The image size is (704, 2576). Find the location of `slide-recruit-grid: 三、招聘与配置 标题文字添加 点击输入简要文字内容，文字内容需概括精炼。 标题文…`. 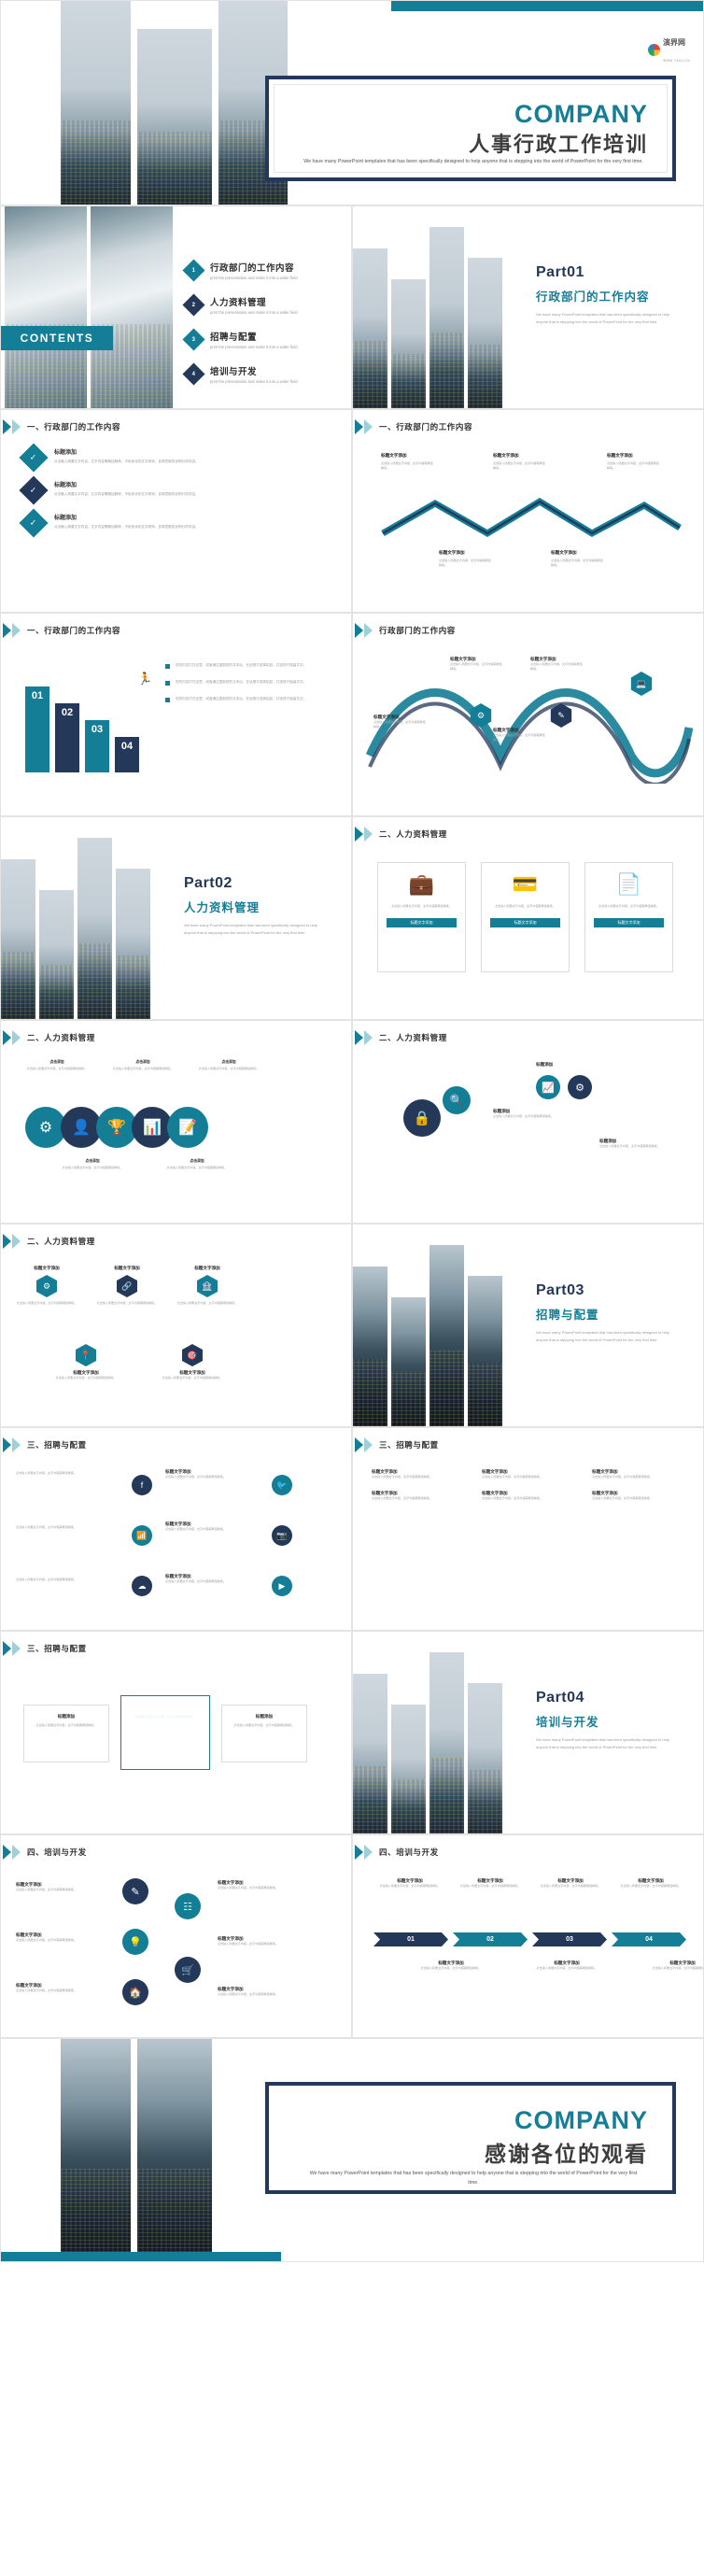

slide-recruit-grid: 三、招聘与配置 标题文字添加 点击输入简要文字内容，文字内容需概括精炼。 标题文… is located at coordinates (528, 1529).